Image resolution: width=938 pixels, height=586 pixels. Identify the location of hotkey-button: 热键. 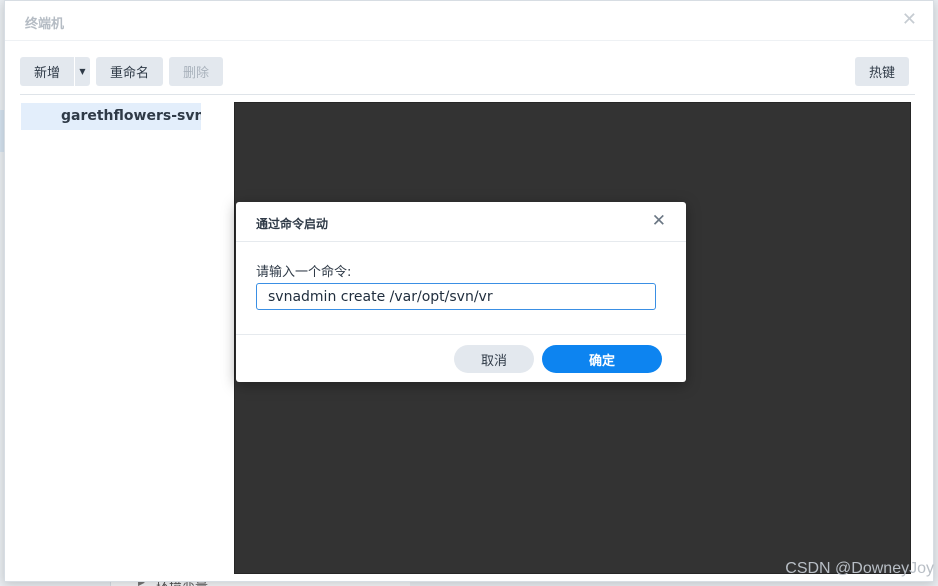
(882, 71).